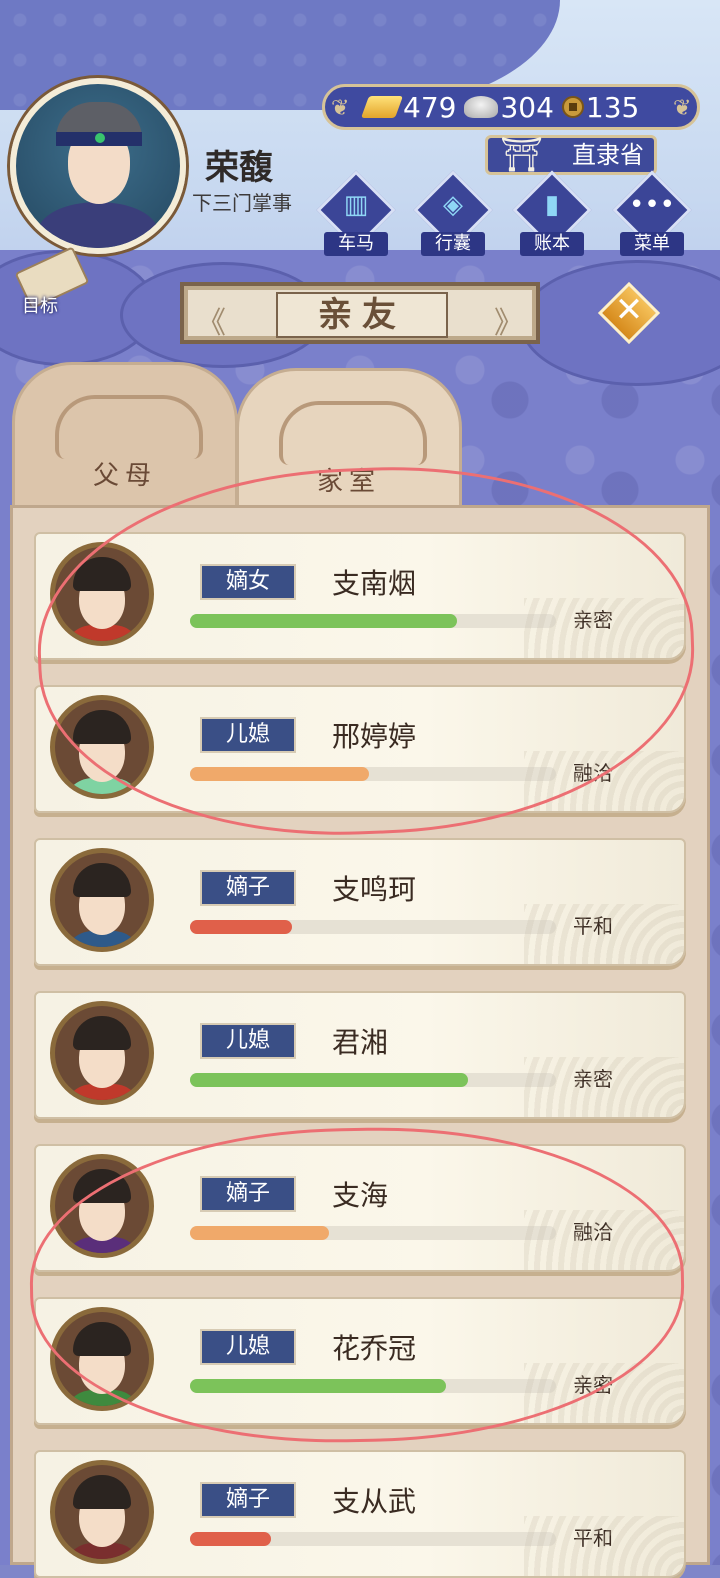 This screenshot has height=1578, width=720. I want to click on bamboo-left-icon: ❦, so click(340, 108).